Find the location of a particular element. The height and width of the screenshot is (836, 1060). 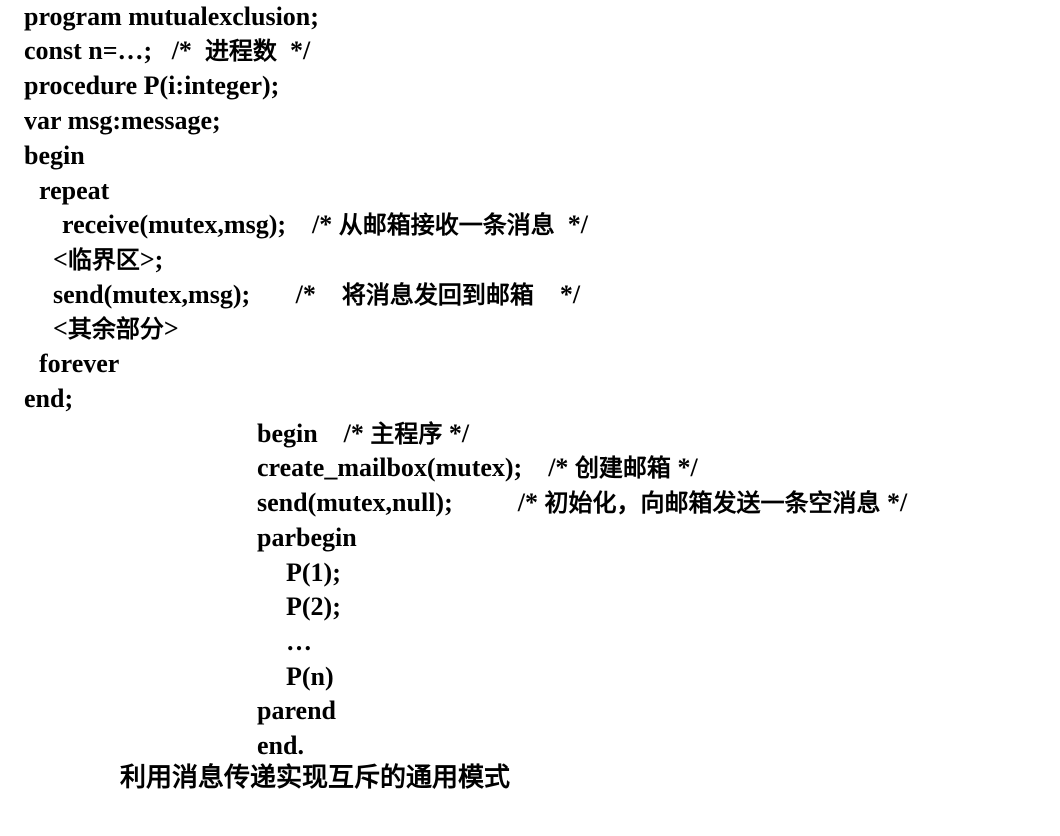

comment-text: 其余部分 is located at coordinates (115, 329).